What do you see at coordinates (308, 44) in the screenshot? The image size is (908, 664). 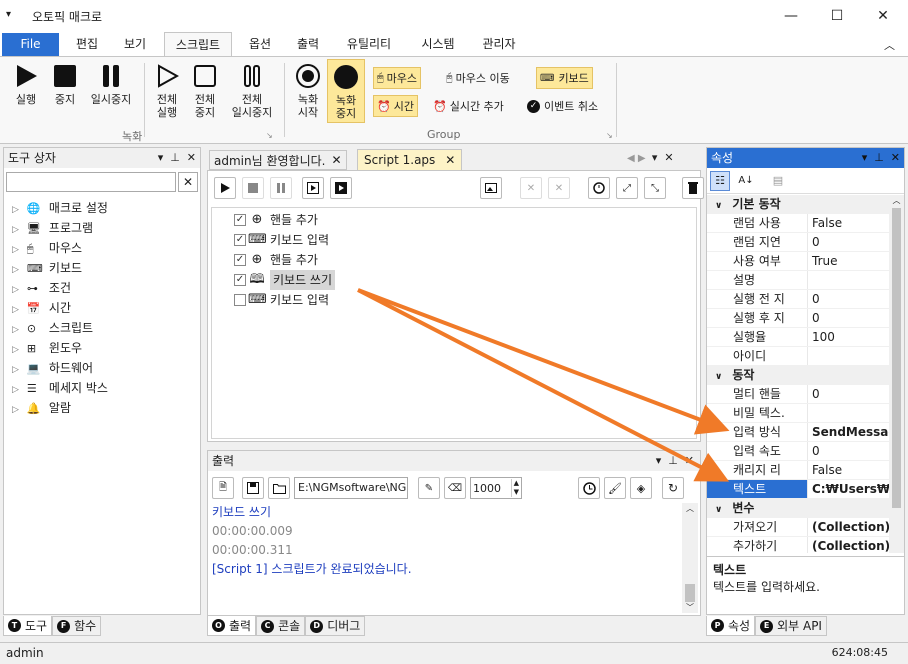 I see `menu-tab: 출력` at bounding box center [308, 44].